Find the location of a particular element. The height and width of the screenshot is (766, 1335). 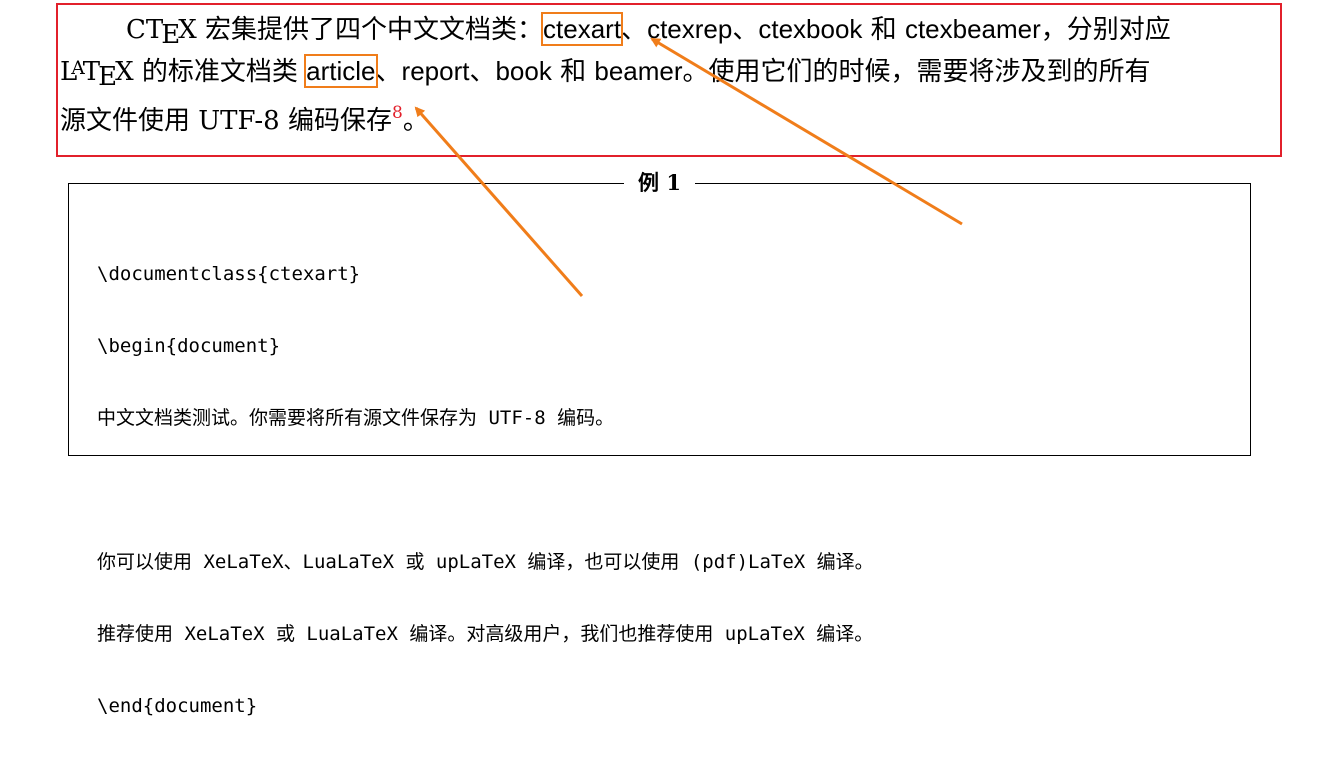

paragraph-line-3: 源文件使用 UTF-8 编码保存8。 is located at coordinates (244, 119).